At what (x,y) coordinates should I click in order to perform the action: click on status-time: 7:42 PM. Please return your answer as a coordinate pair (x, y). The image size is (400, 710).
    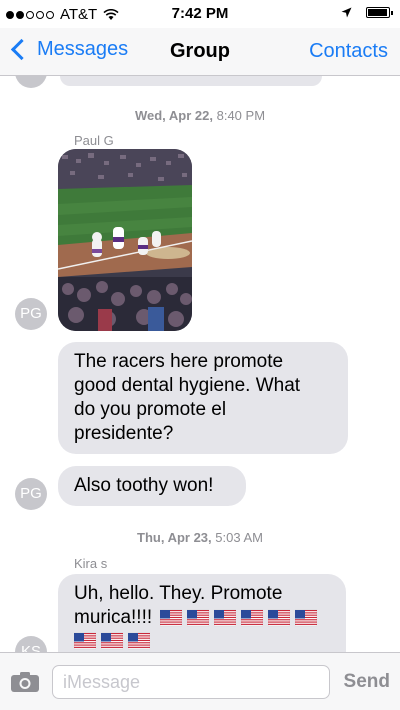
    Looking at the image, I should click on (200, 13).